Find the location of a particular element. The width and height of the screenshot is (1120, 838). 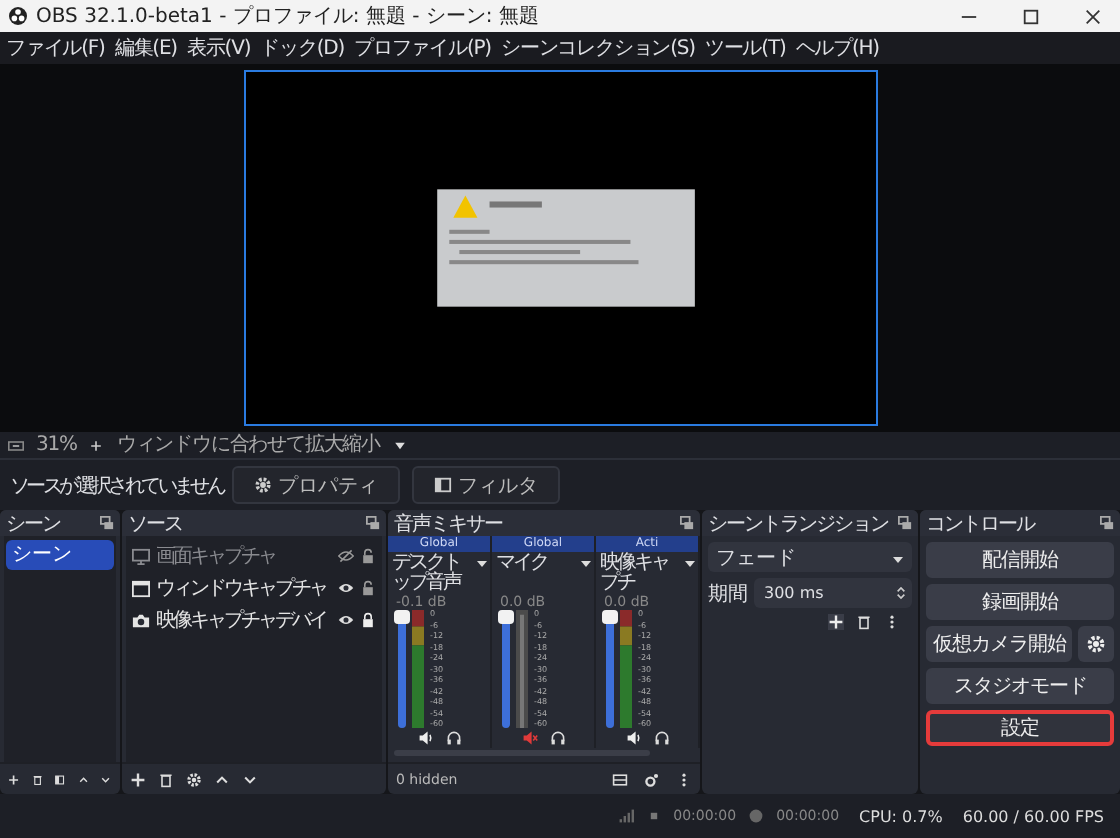

duration-label: 期間 is located at coordinates (728, 594).